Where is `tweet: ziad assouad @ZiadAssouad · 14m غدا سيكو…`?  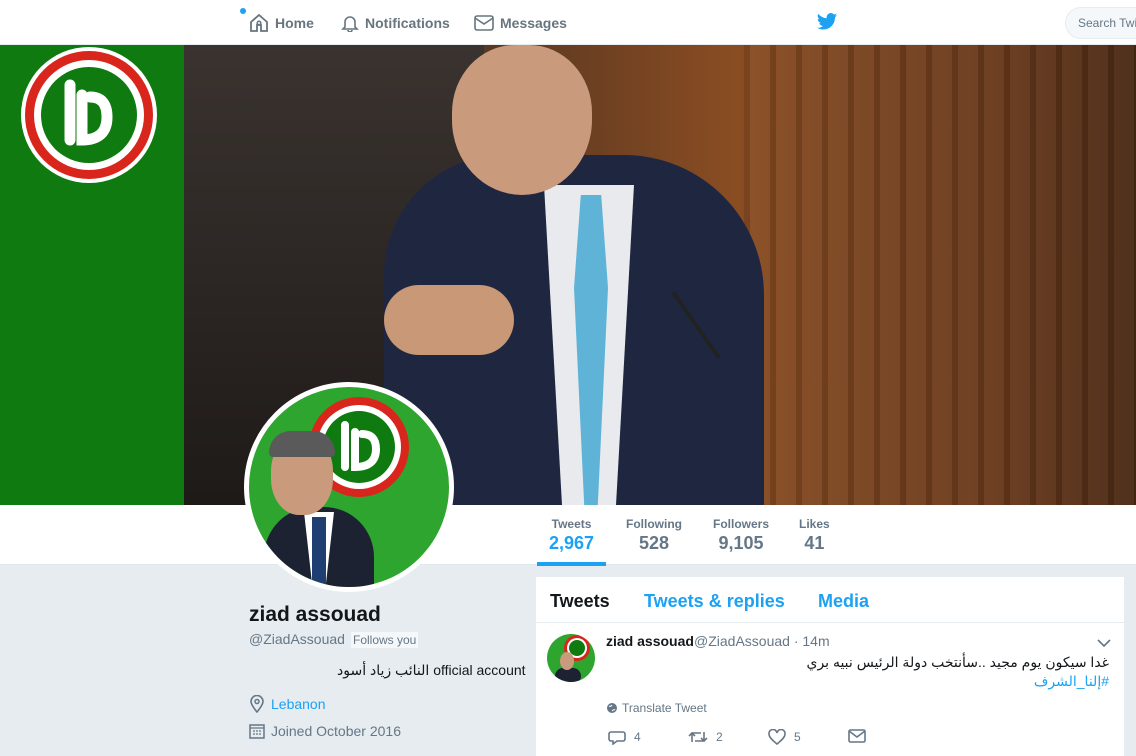
tweet: ziad assouad @ZiadAssouad · 14m غدا سيكو… is located at coordinates (830, 689).